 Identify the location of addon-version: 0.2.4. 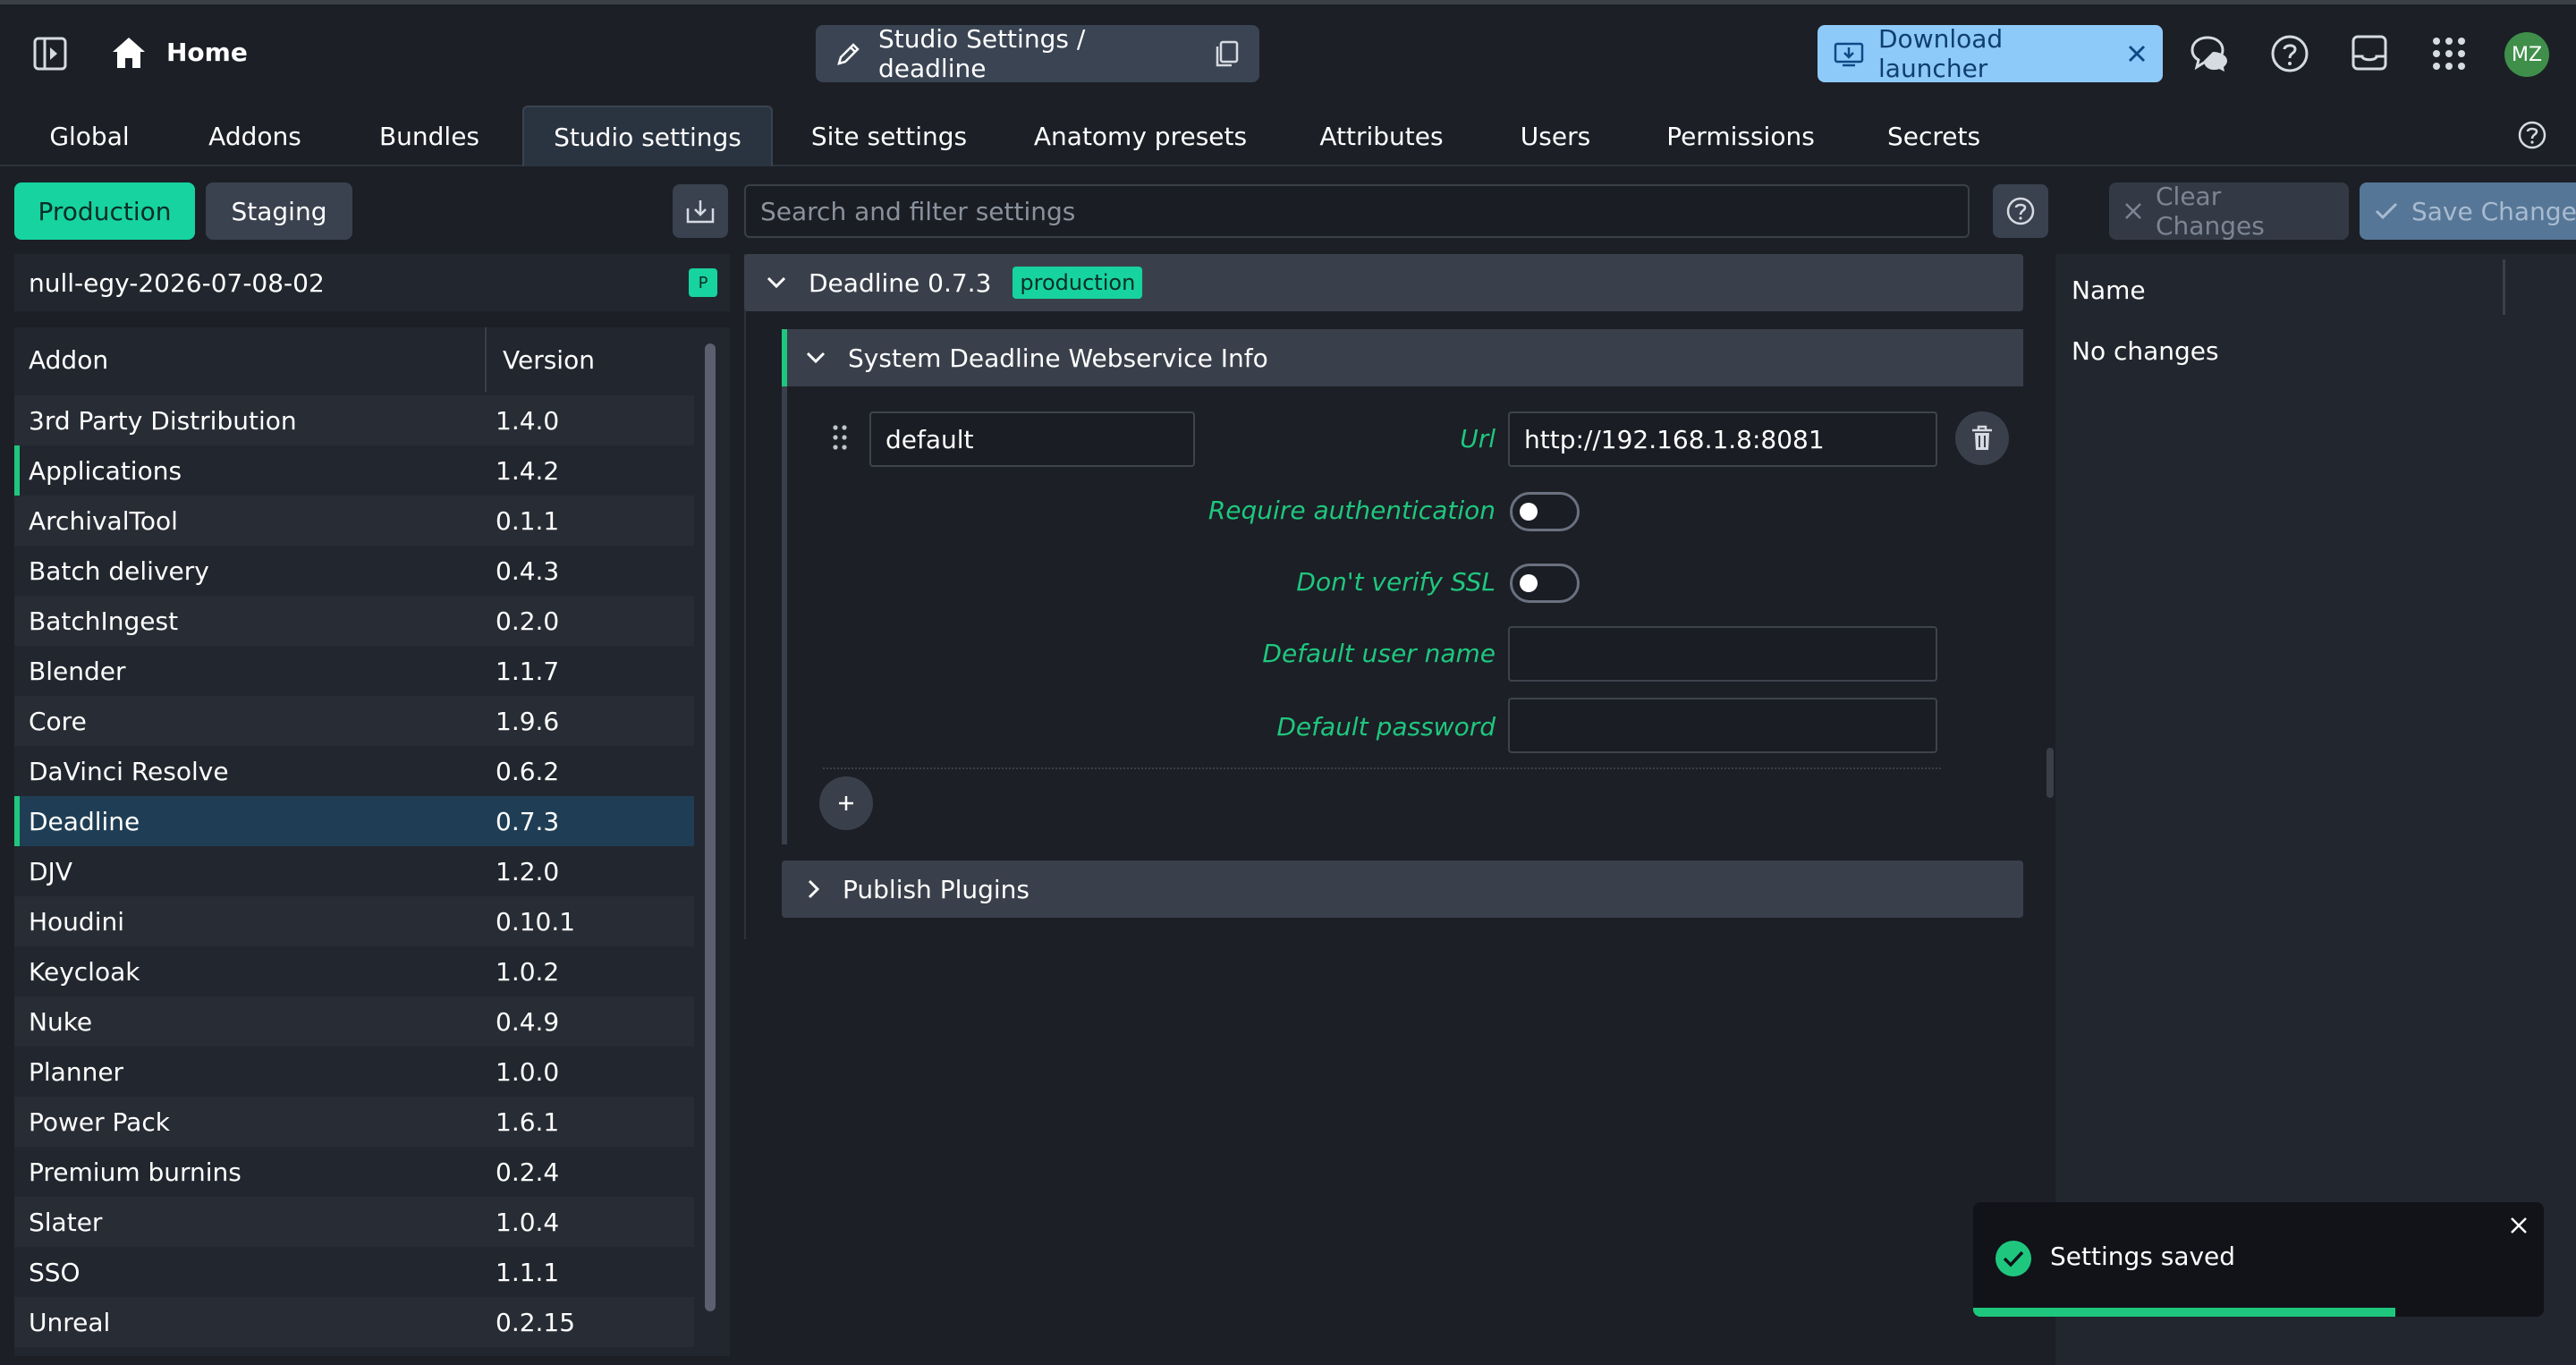
(528, 1172).